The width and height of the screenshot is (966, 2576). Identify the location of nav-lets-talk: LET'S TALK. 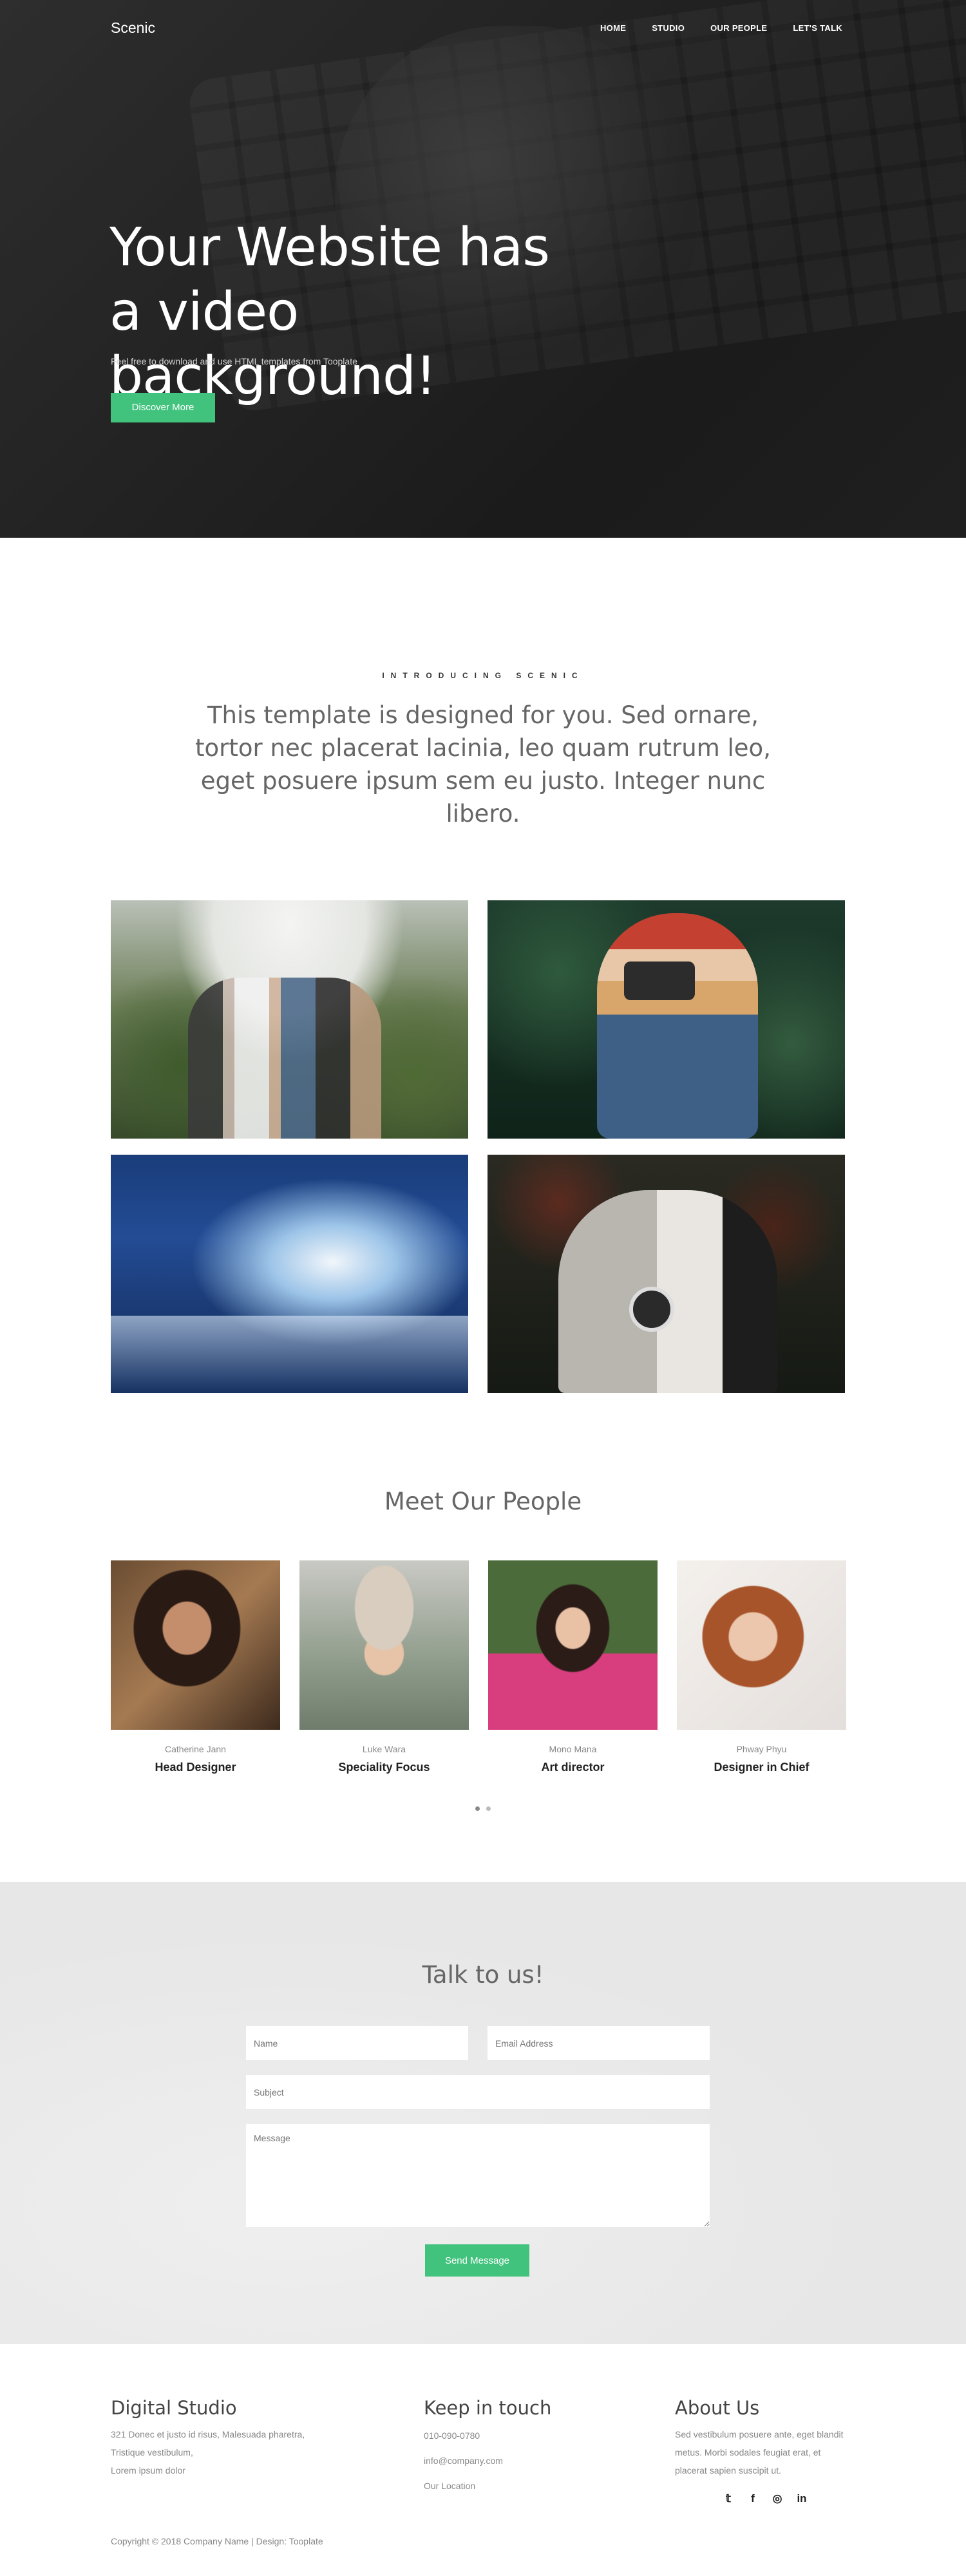
(817, 28).